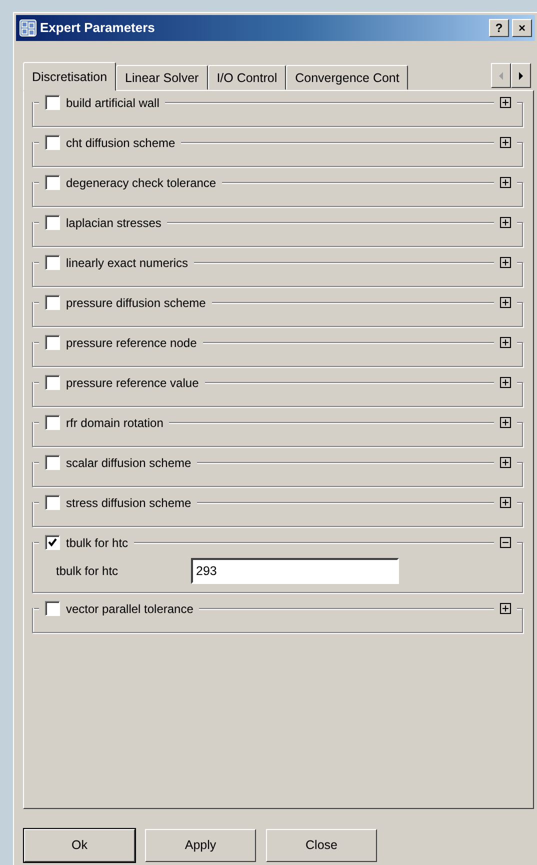  Describe the element at coordinates (127, 263) in the screenshot. I see `group-label: linearly exact numerics` at that location.